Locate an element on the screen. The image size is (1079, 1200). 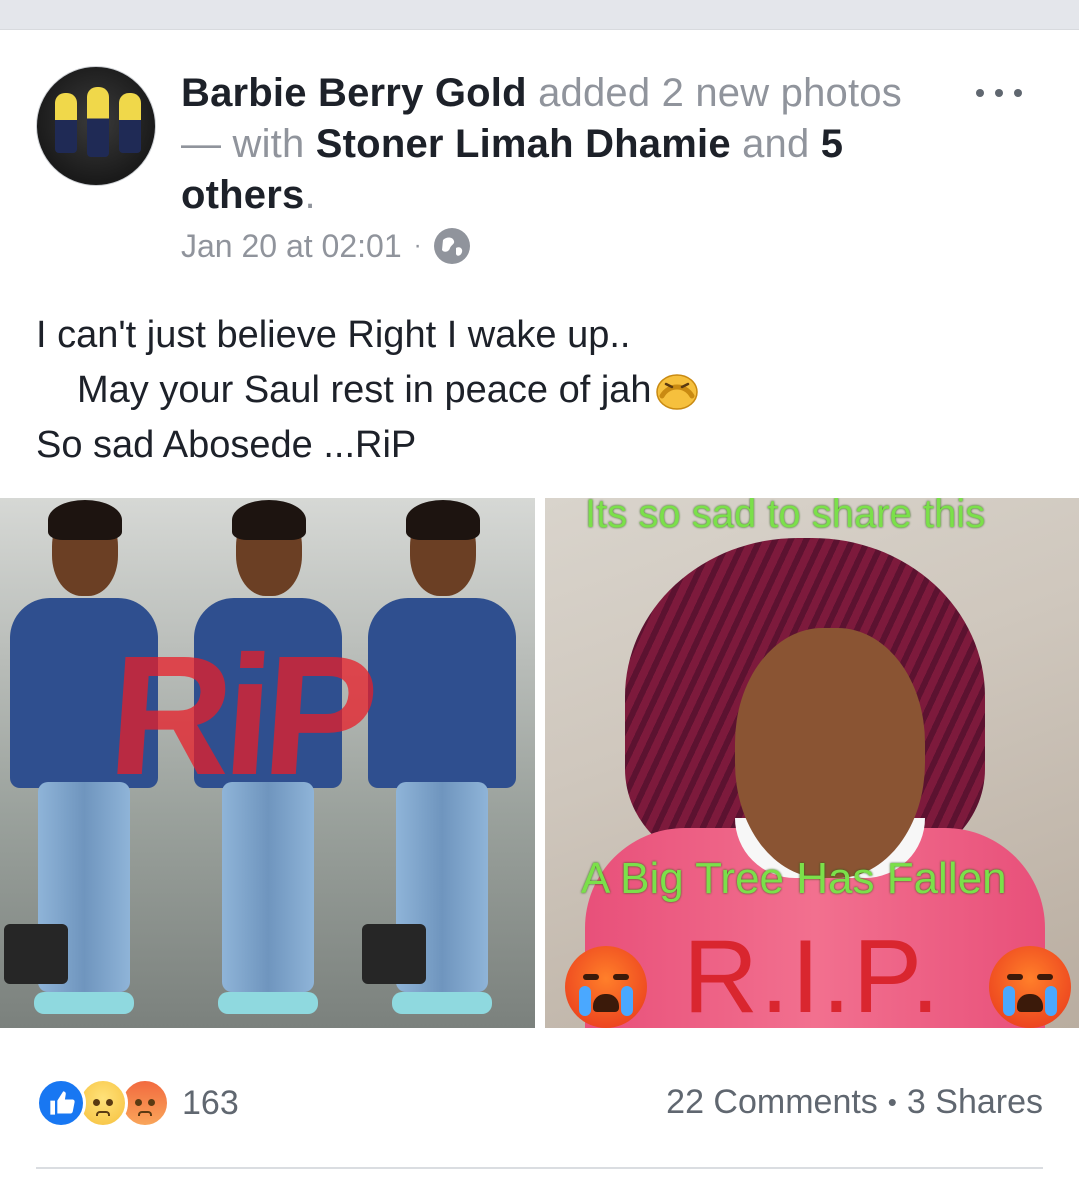
more-options-icon is located at coordinates (999, 93).